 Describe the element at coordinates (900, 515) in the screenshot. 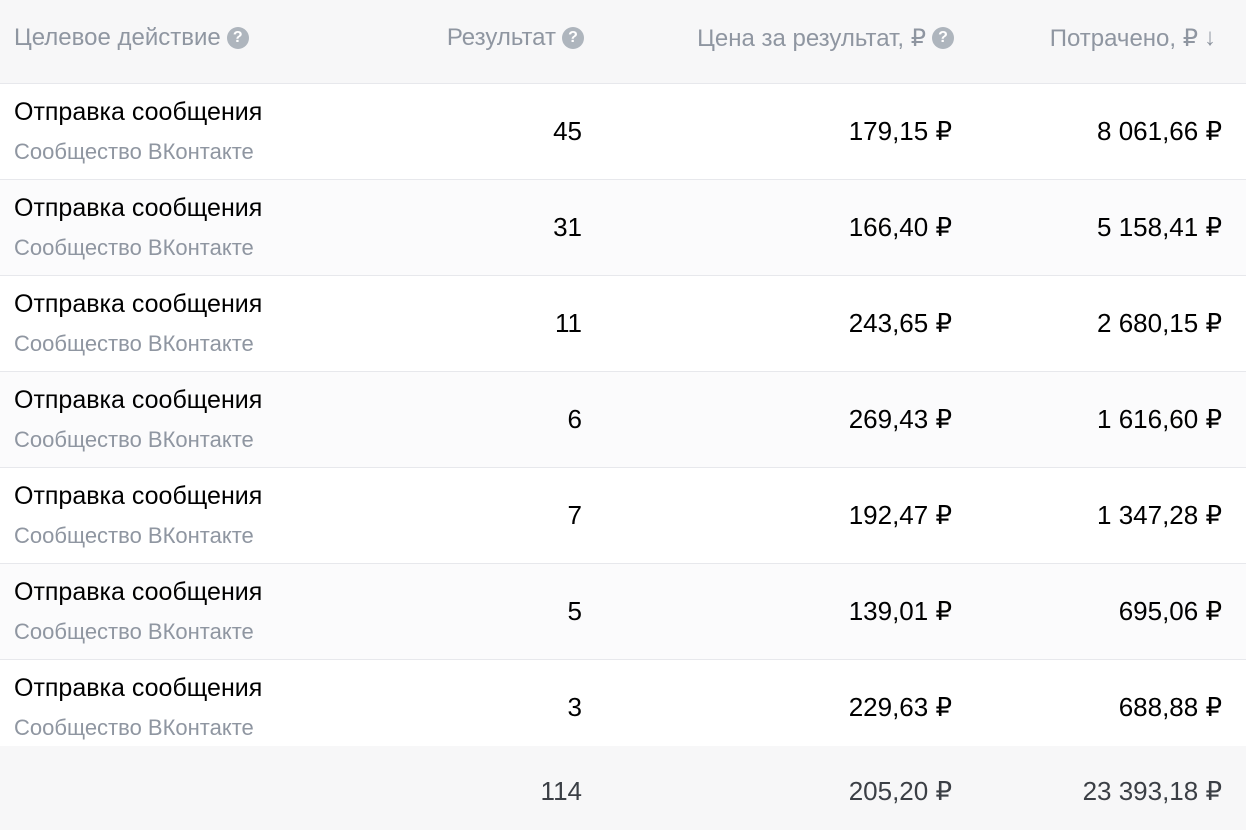

I see `price-per-result-value: 192,47 ₽` at that location.